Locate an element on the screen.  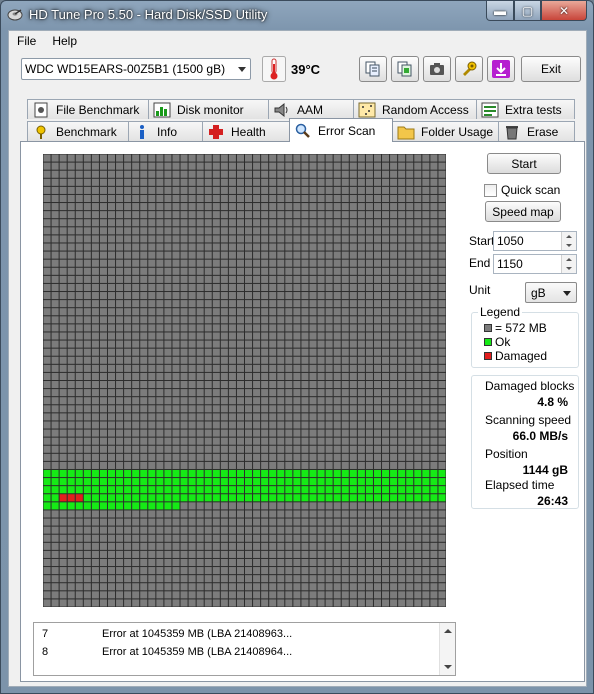
close-button: ✕ is located at coordinates (564, 11).